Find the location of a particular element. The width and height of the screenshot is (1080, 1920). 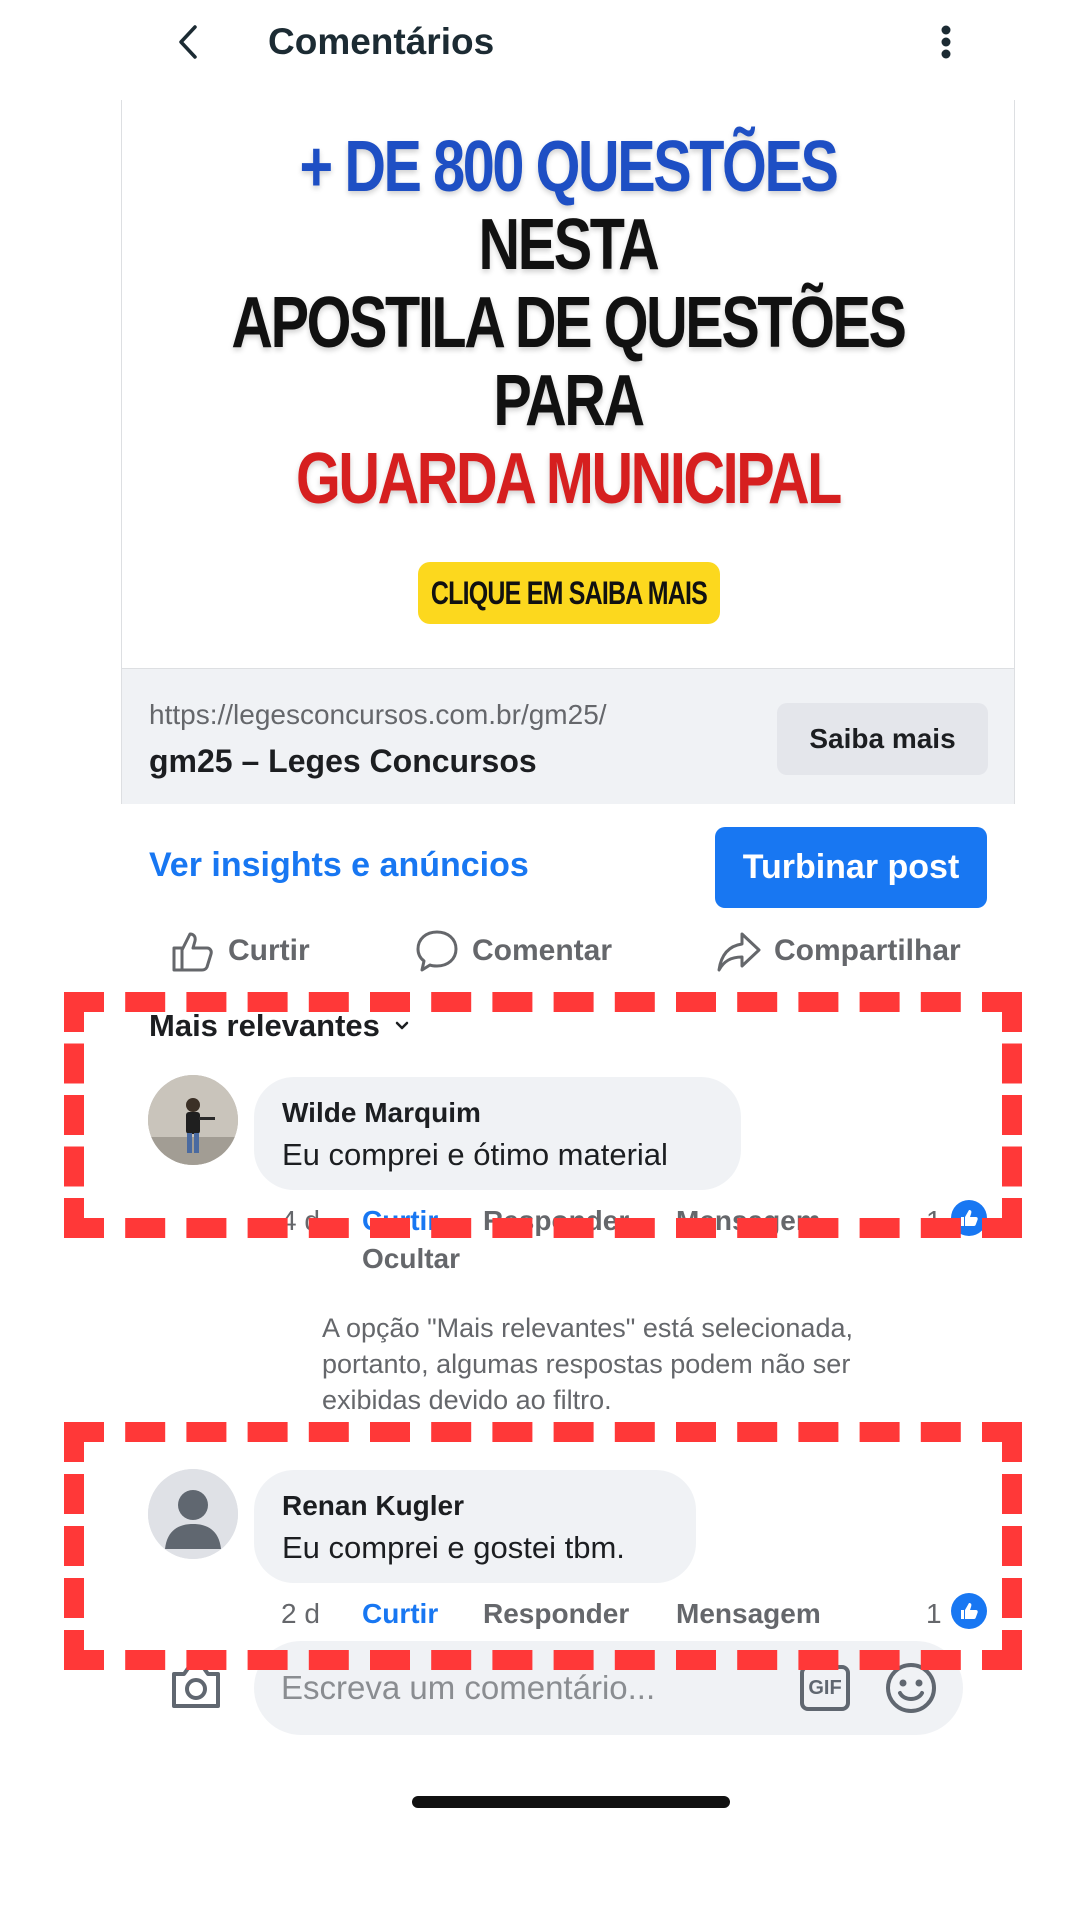

headline-line3: GUARDA MUNICIPAL is located at coordinates (569, 479).